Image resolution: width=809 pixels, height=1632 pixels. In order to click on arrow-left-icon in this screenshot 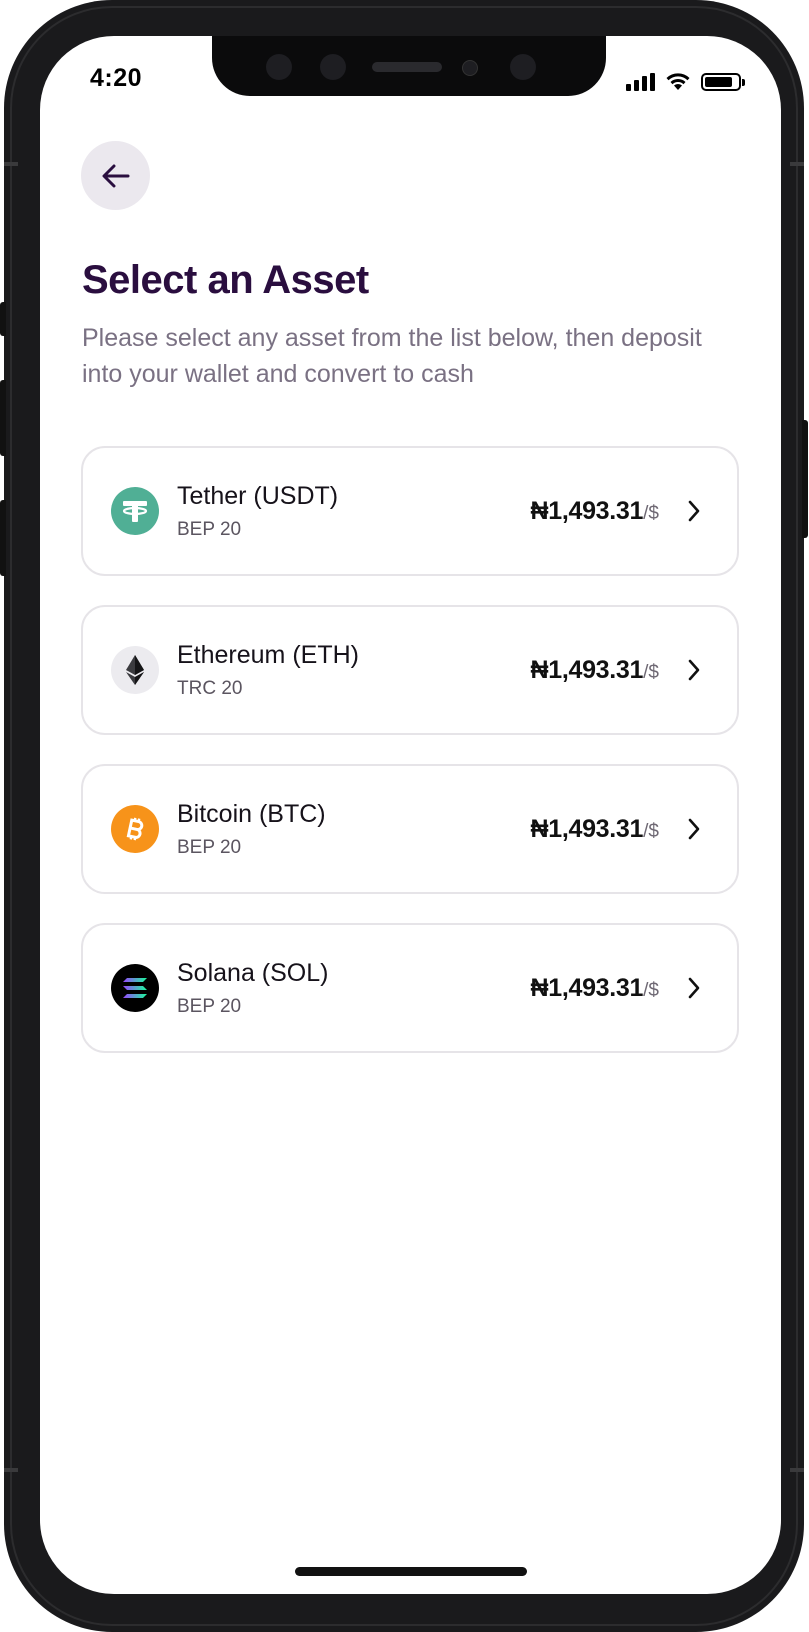, I will do `click(115, 175)`.